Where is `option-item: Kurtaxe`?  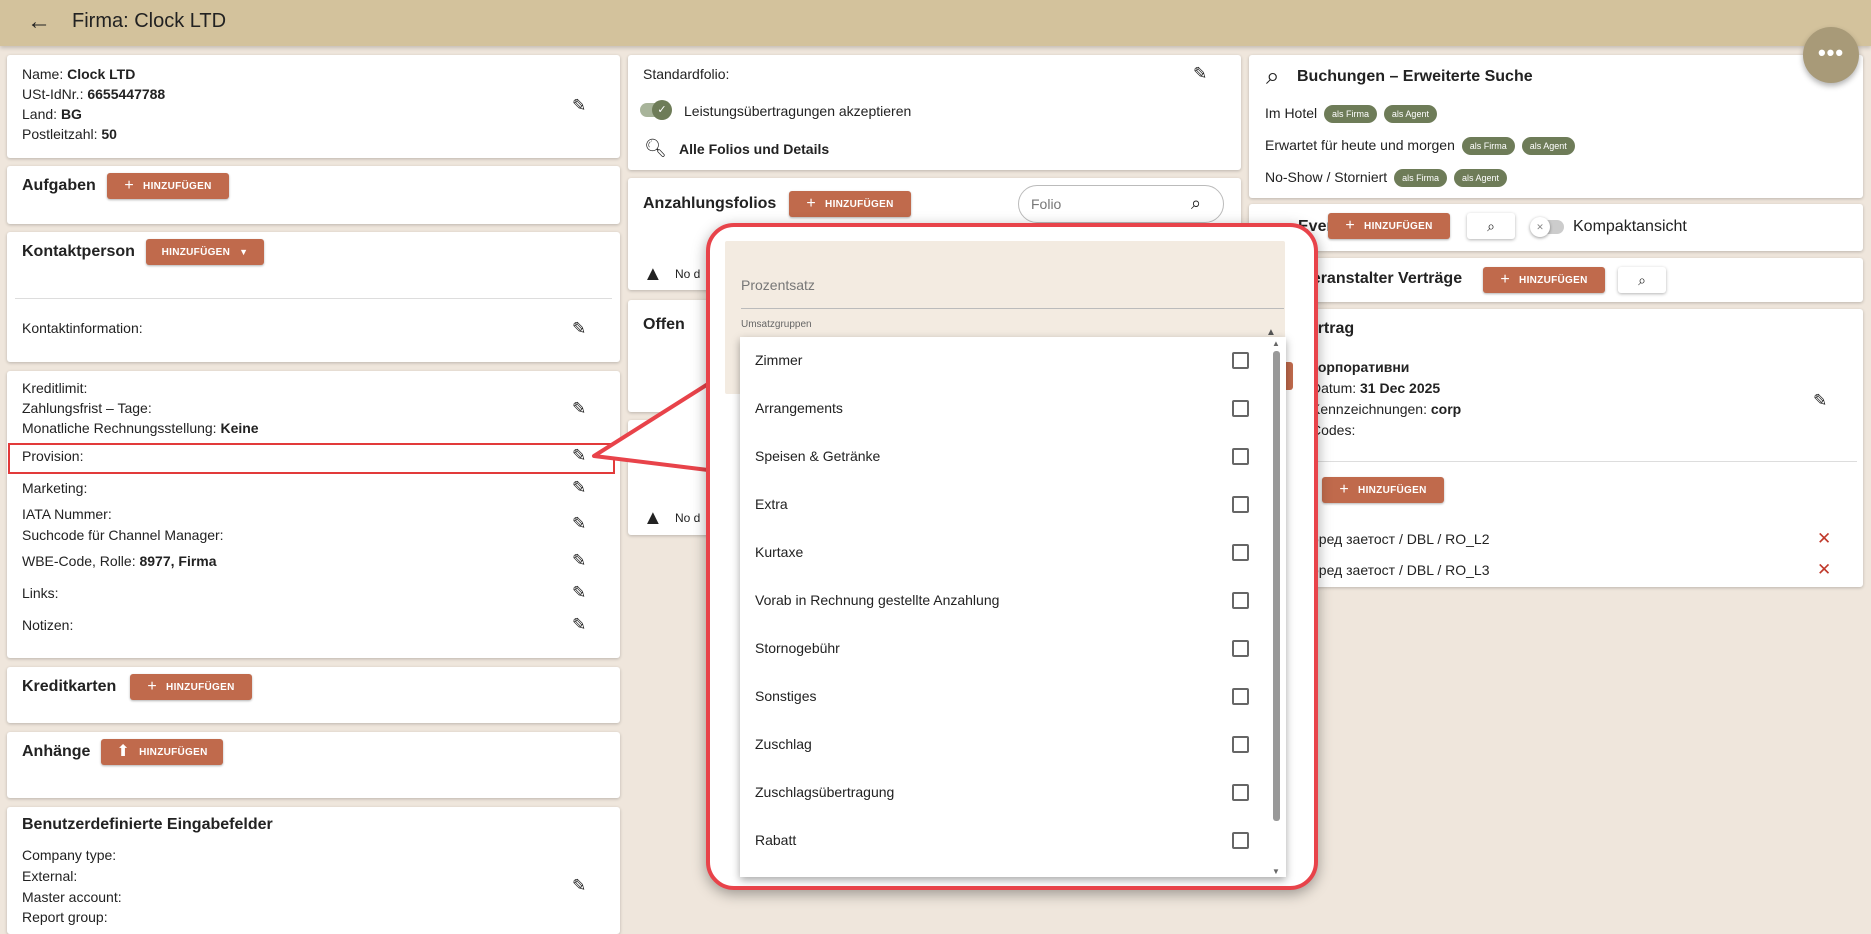 option-item: Kurtaxe is located at coordinates (1005, 553).